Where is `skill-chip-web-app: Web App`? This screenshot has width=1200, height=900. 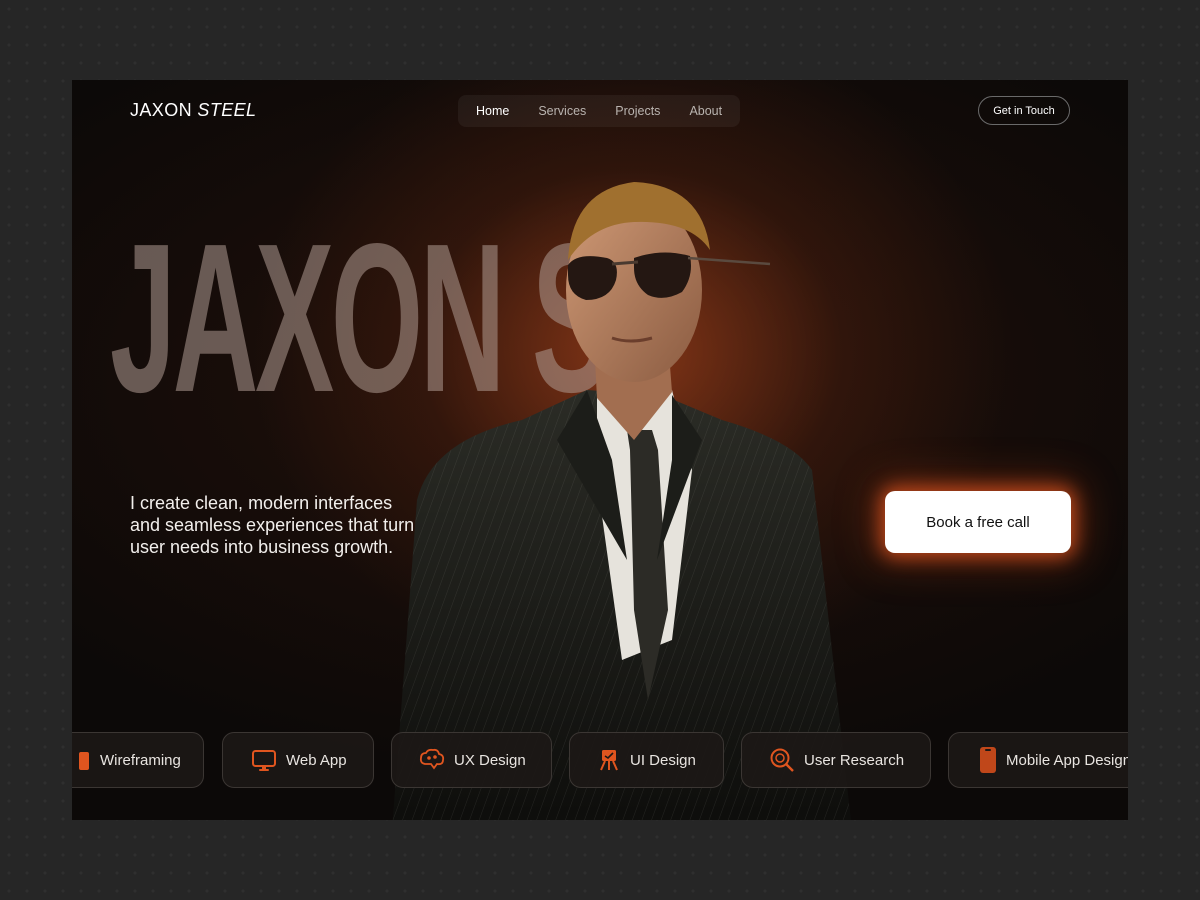 skill-chip-web-app: Web App is located at coordinates (298, 760).